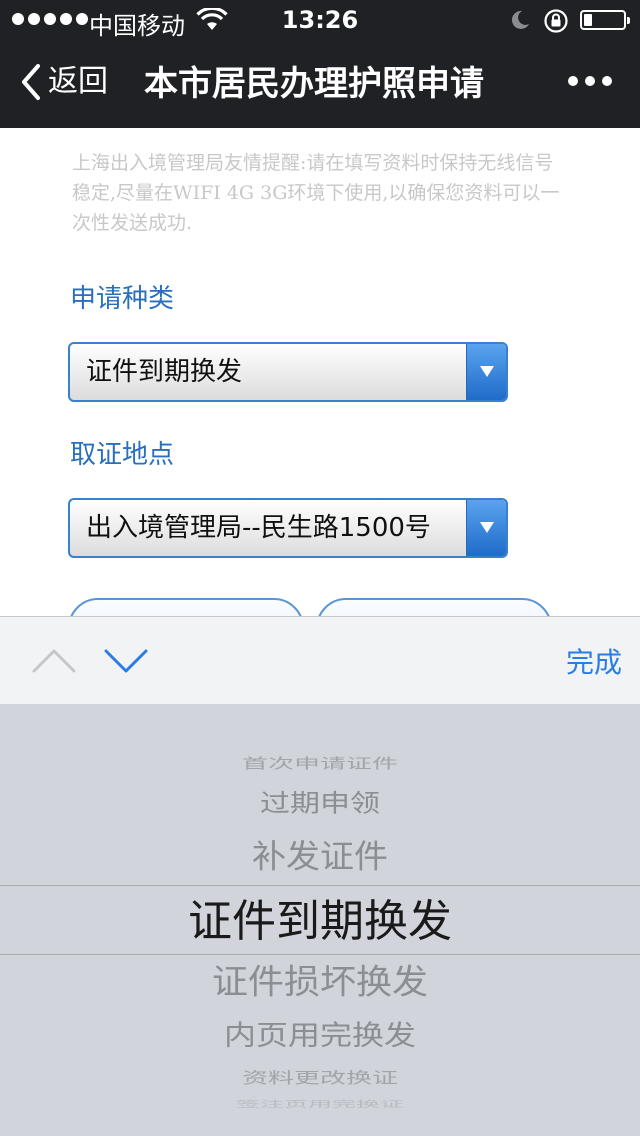 The width and height of the screenshot is (640, 1136). Describe the element at coordinates (288, 372) in the screenshot. I see `application-type-select: 证件到期换发` at that location.